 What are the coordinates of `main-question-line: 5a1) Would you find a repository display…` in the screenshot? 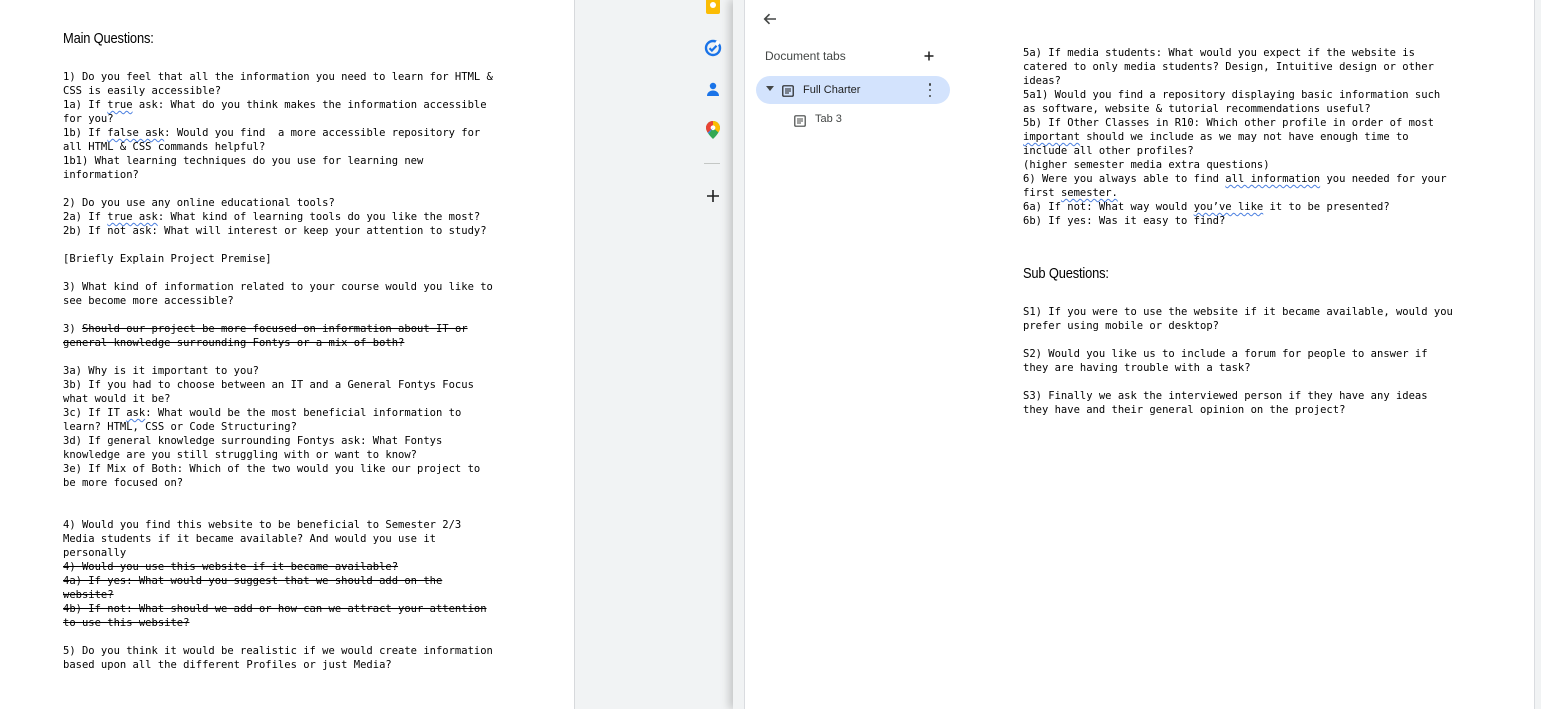 It's located at (1232, 95).